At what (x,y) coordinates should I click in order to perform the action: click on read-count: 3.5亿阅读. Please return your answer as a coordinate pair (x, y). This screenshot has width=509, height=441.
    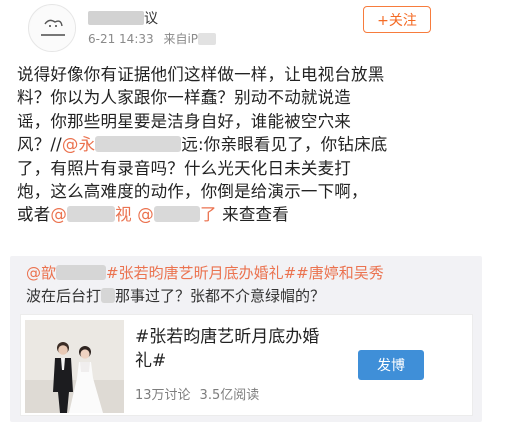
    Looking at the image, I should click on (229, 395).